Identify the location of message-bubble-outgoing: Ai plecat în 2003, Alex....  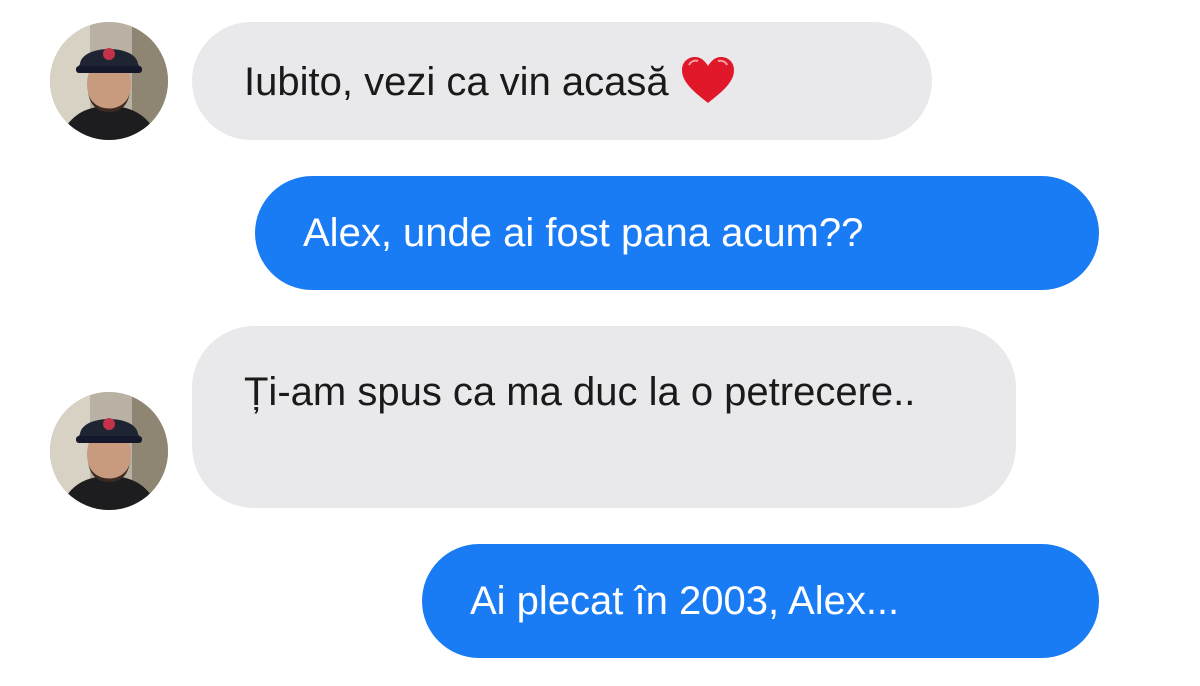
(760, 601).